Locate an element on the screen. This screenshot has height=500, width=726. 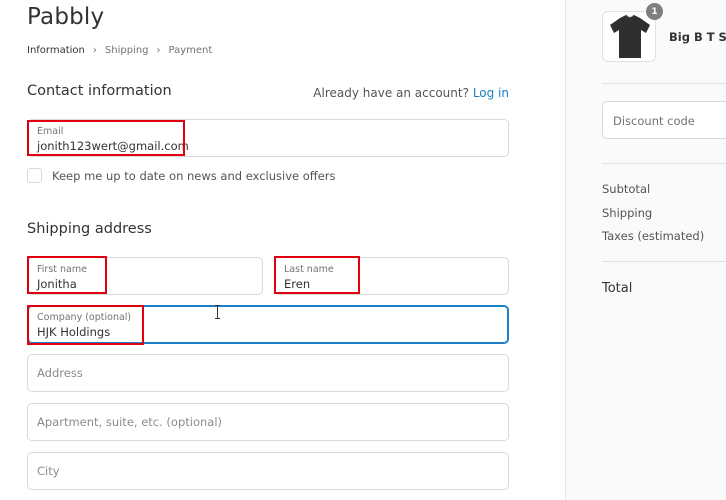
product-thumbnail is located at coordinates (629, 36).